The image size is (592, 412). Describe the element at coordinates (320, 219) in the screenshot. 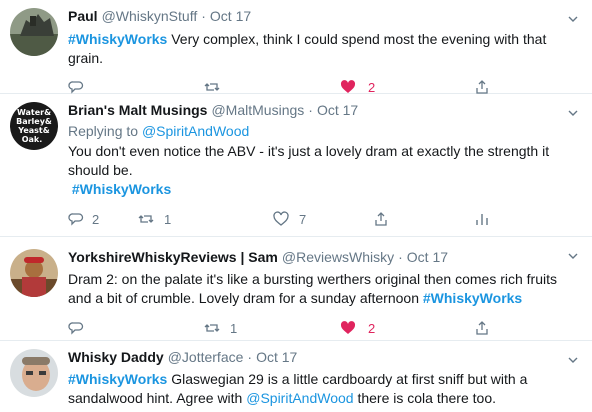

I see `tweet-actions: 2 1 7` at that location.